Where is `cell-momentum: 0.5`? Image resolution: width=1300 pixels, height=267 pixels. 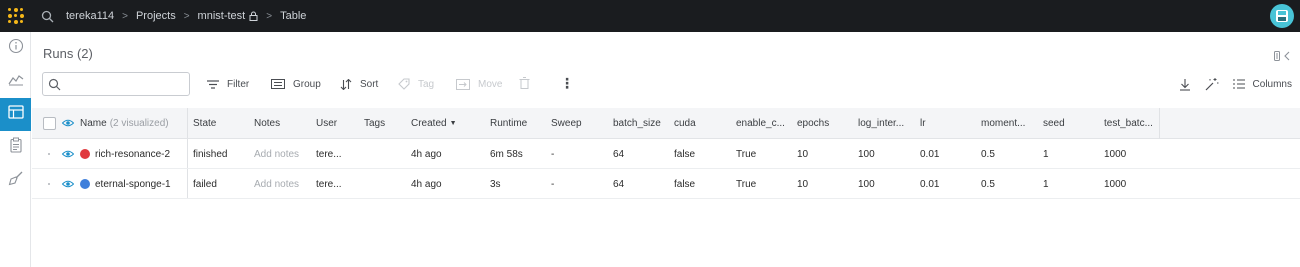 cell-momentum: 0.5 is located at coordinates (988, 184).